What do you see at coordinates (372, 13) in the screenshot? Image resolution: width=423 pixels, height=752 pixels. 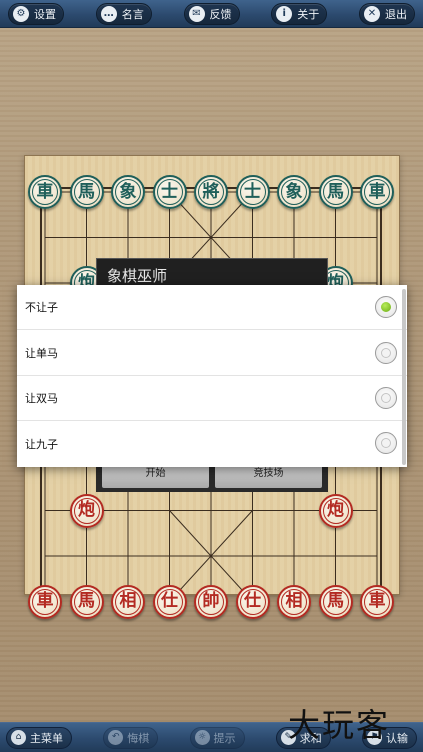 I see `close-icon: ✕` at bounding box center [372, 13].